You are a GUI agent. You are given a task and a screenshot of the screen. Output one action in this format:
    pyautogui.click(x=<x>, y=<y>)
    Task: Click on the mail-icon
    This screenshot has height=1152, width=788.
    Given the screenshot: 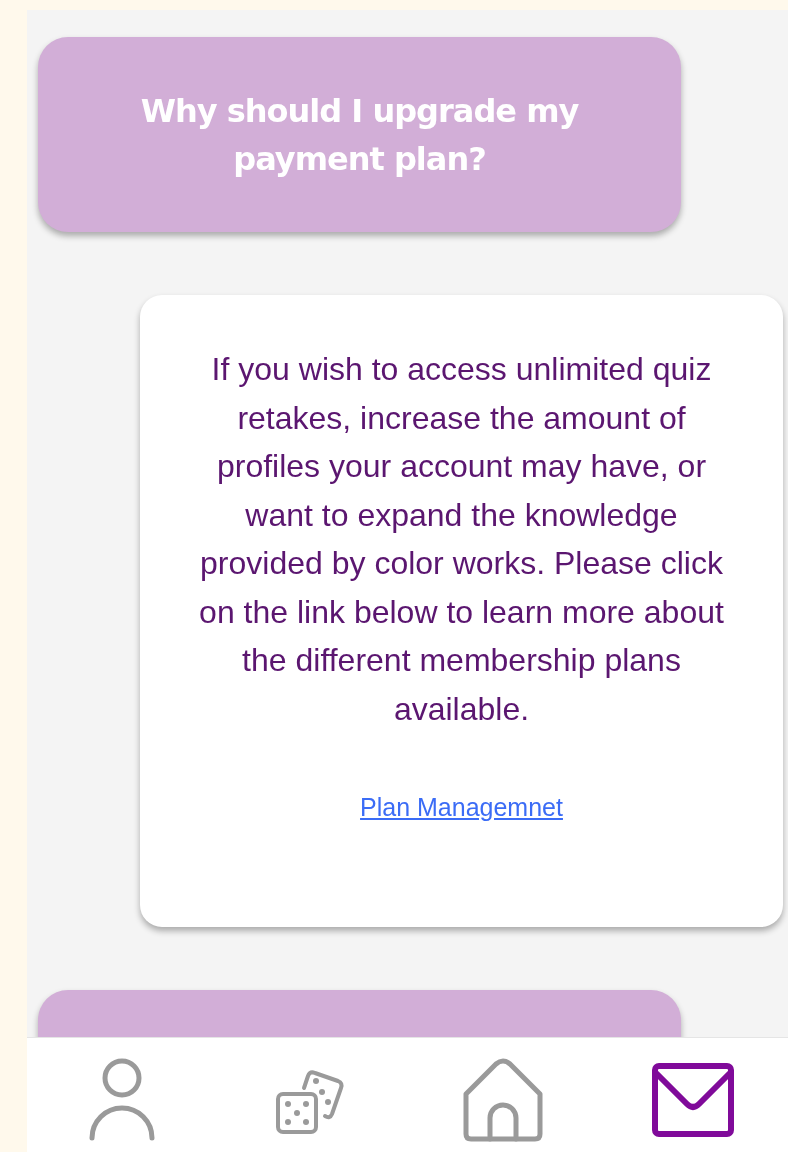 What is the action you would take?
    pyautogui.click(x=692, y=1100)
    